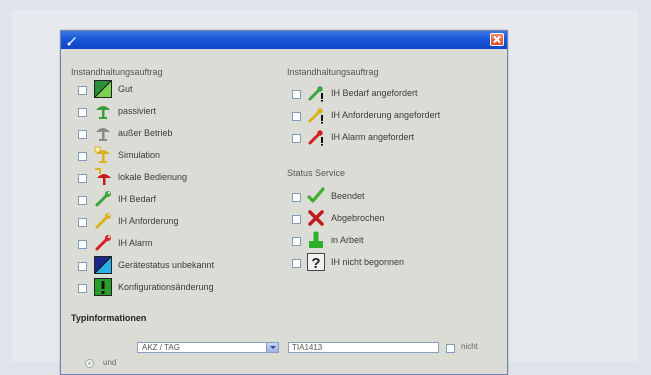 The image size is (651, 375). Describe the element at coordinates (296, 197) in the screenshot. I see `checkbox-beendet` at that location.